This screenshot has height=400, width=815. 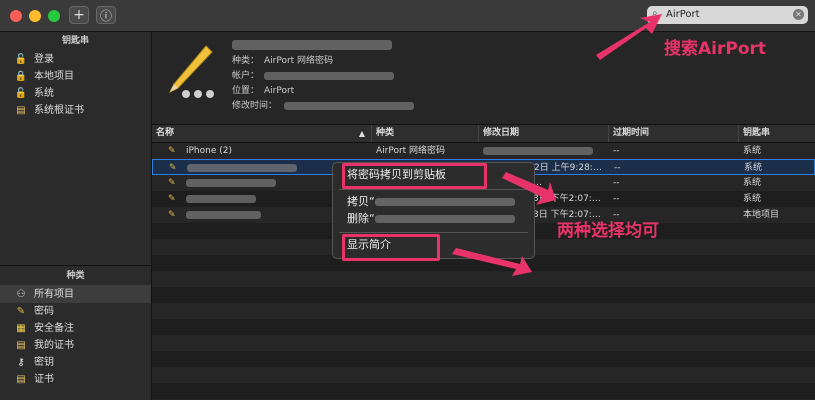 What do you see at coordinates (715, 49) in the screenshot?
I see `annotation-search-text: 搜索AirPort` at bounding box center [715, 49].